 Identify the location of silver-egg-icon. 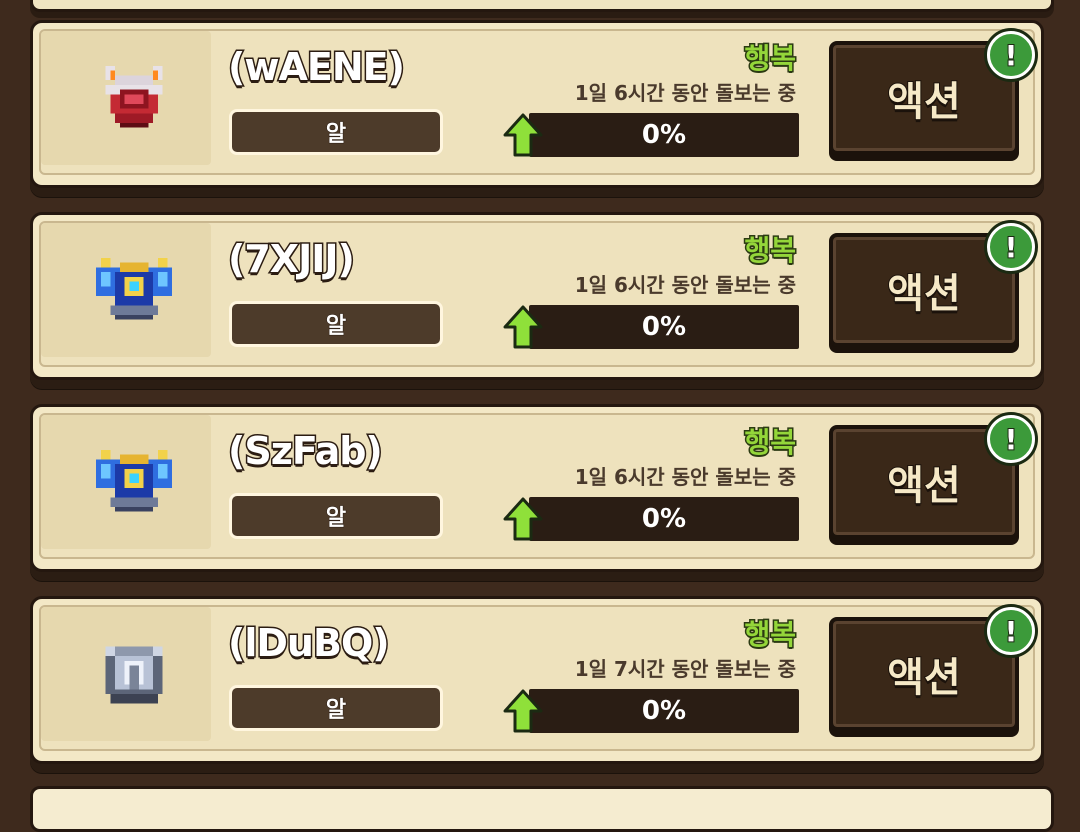
(134, 675).